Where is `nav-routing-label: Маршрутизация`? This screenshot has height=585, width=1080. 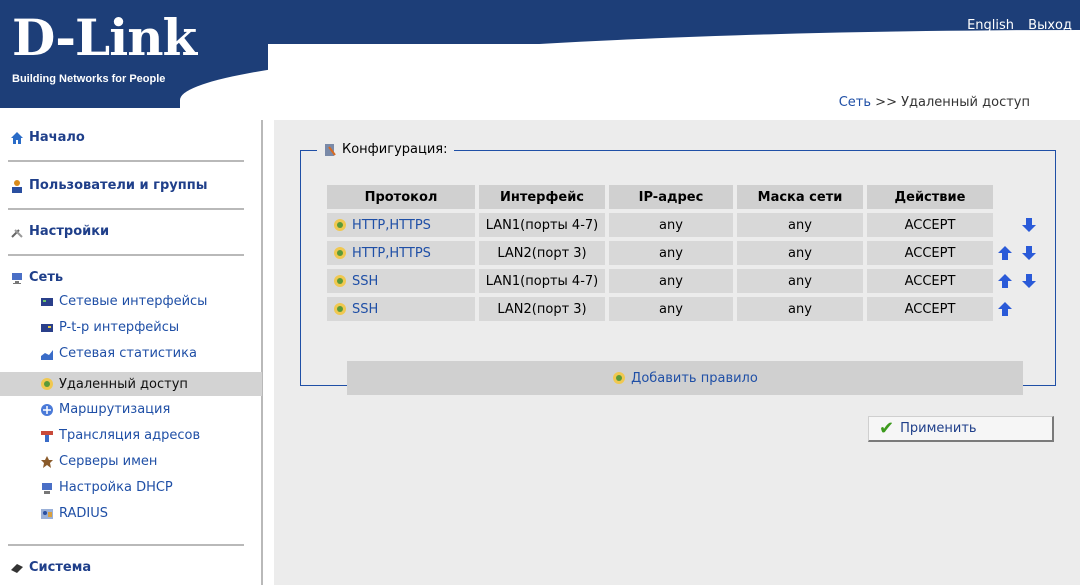 nav-routing-label: Маршрутизация is located at coordinates (115, 409).